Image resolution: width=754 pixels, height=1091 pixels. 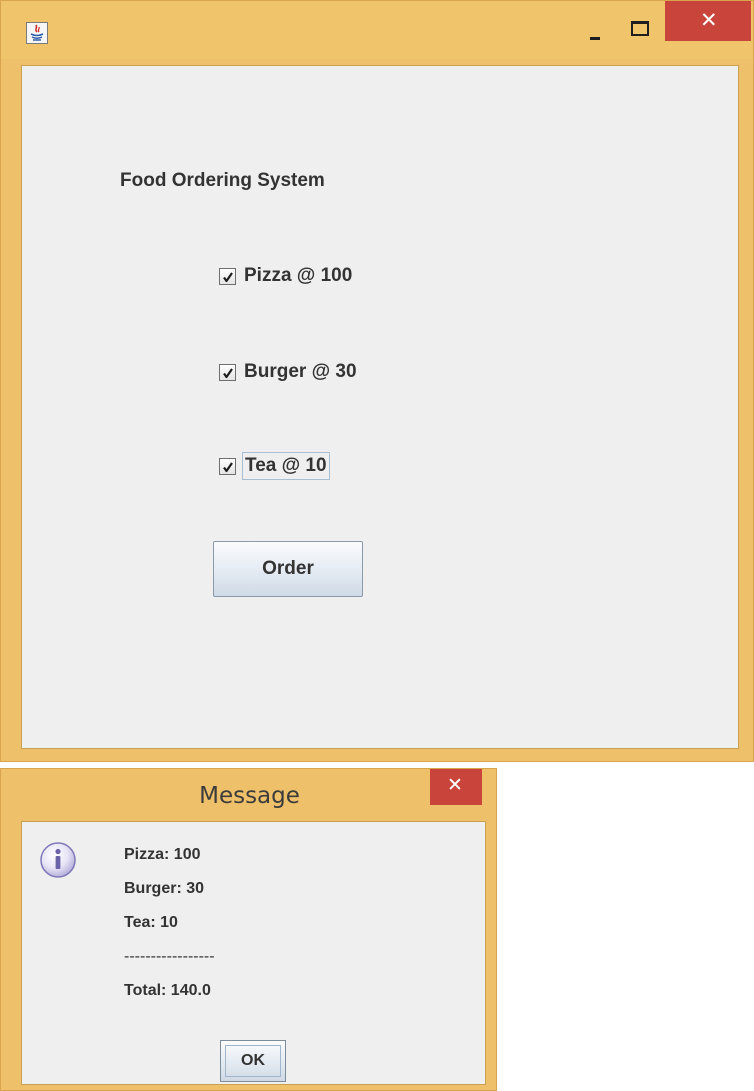 I want to click on burger-checkbox: Burger @ 30, so click(x=289, y=372).